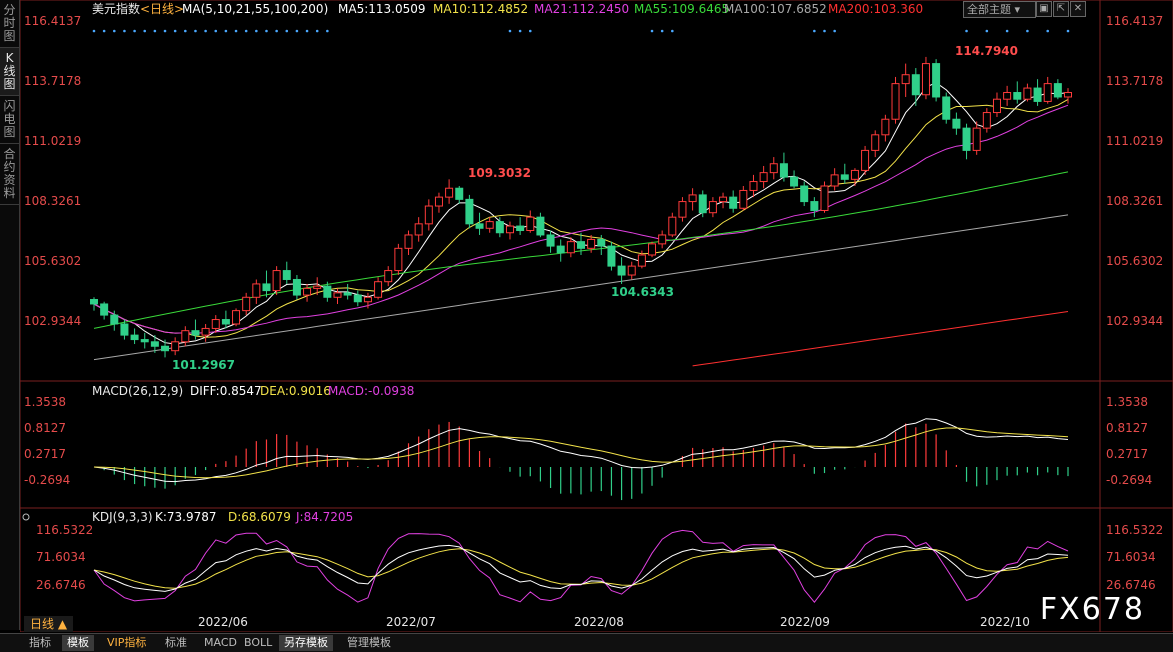 The image size is (1173, 652). What do you see at coordinates (52, 261) in the screenshot?
I see `price-tick-label-left: 105.6302` at bounding box center [52, 261].